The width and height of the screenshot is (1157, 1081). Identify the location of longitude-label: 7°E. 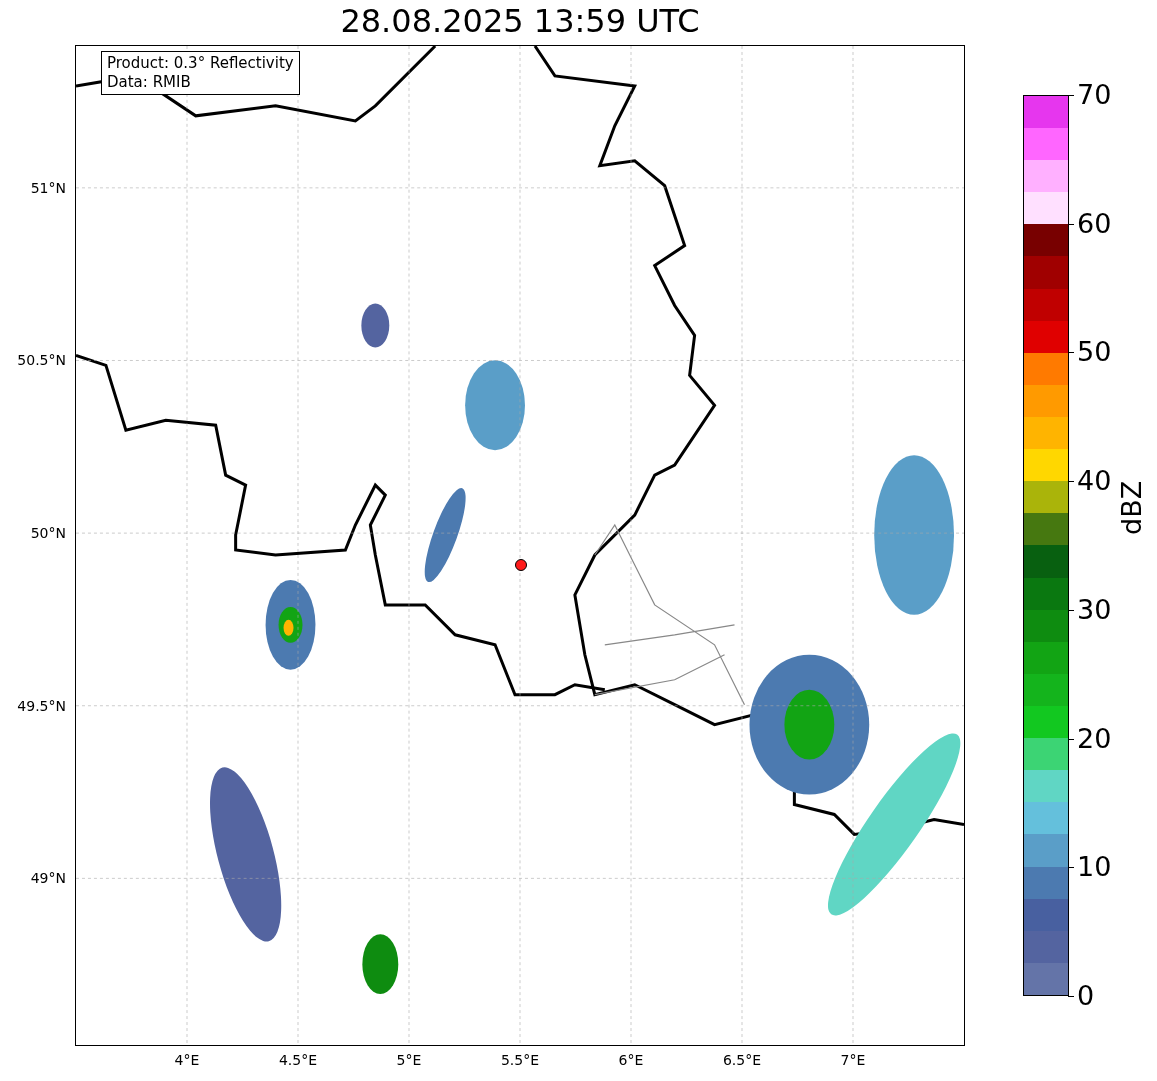
(853, 1060).